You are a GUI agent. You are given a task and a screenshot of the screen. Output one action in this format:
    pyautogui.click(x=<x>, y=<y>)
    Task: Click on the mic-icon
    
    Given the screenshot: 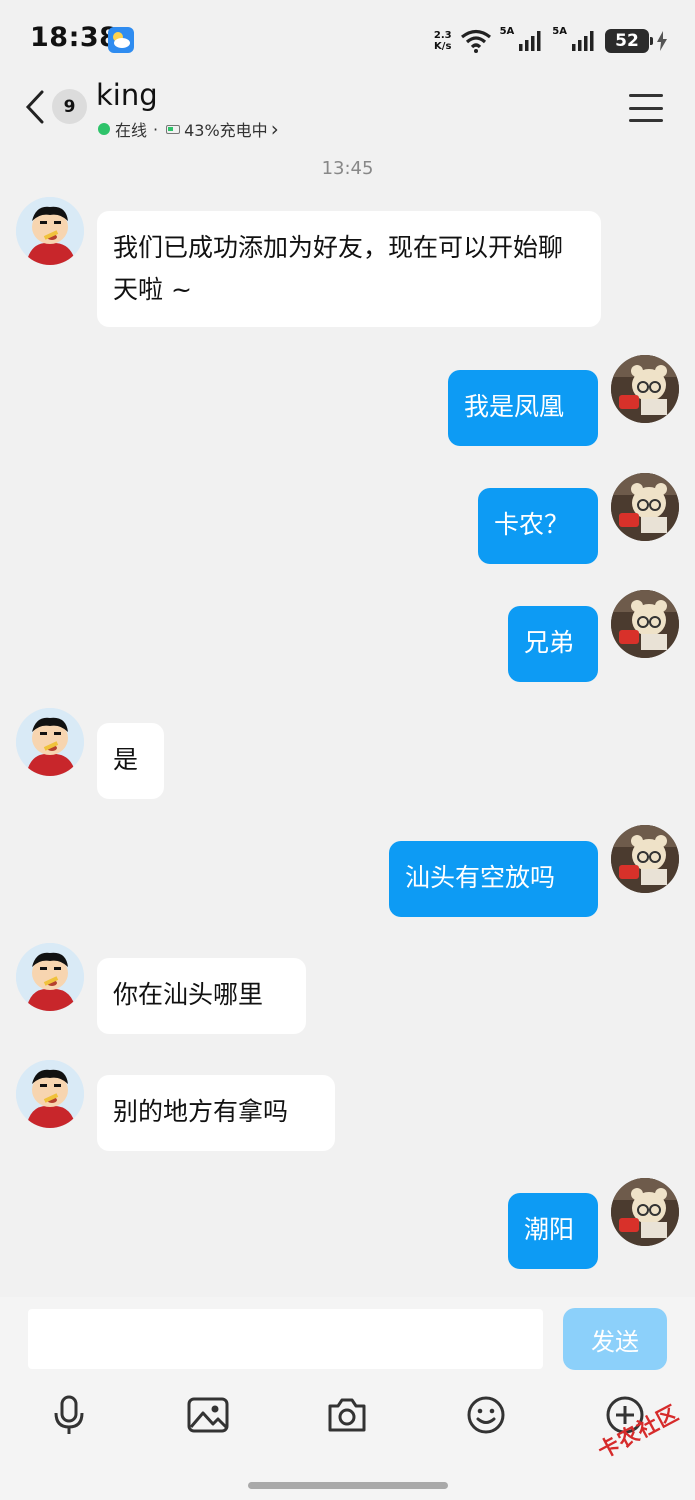 What is the action you would take?
    pyautogui.click(x=69, y=1414)
    